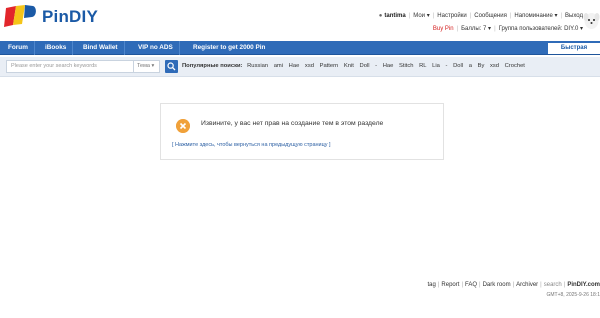 This screenshot has height=318, width=600. Describe the element at coordinates (257, 66) in the screenshot. I see `hot-keyword: Russian` at that location.